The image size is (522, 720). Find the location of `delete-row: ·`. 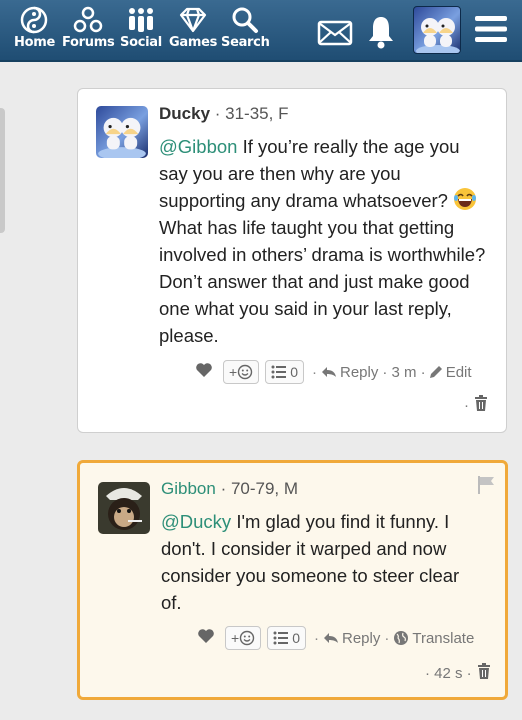

delete-row: · is located at coordinates (476, 405).